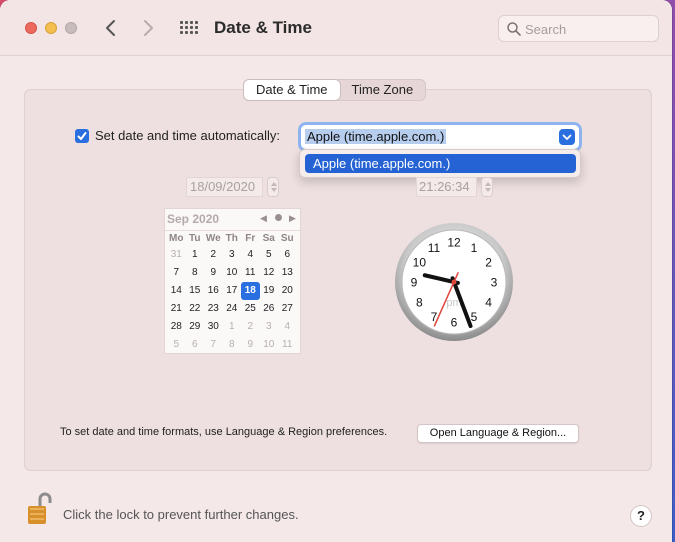 The image size is (675, 542). What do you see at coordinates (189, 28) in the screenshot?
I see `show-all-grid-icon` at bounding box center [189, 28].